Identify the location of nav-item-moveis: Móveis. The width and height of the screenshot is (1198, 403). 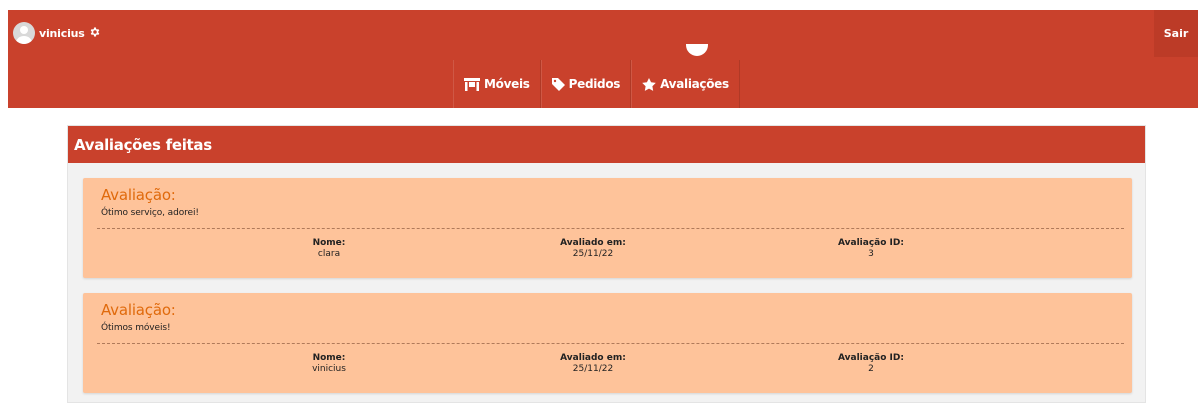
(497, 84).